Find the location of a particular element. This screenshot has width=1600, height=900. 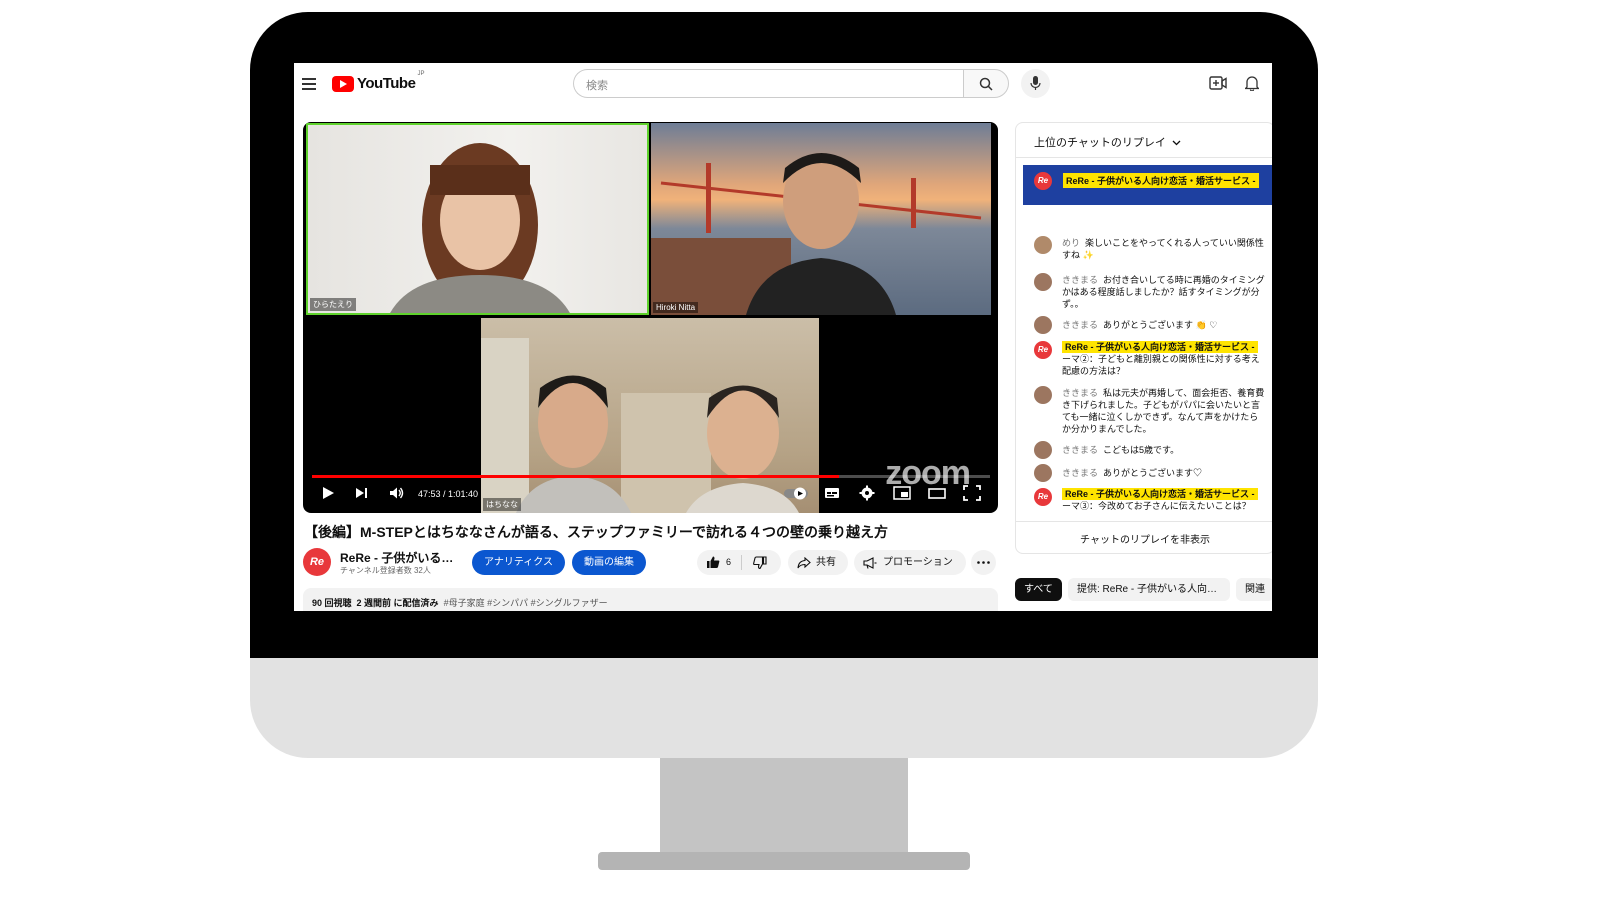

thumbs-down-icon is located at coordinates (760, 562).